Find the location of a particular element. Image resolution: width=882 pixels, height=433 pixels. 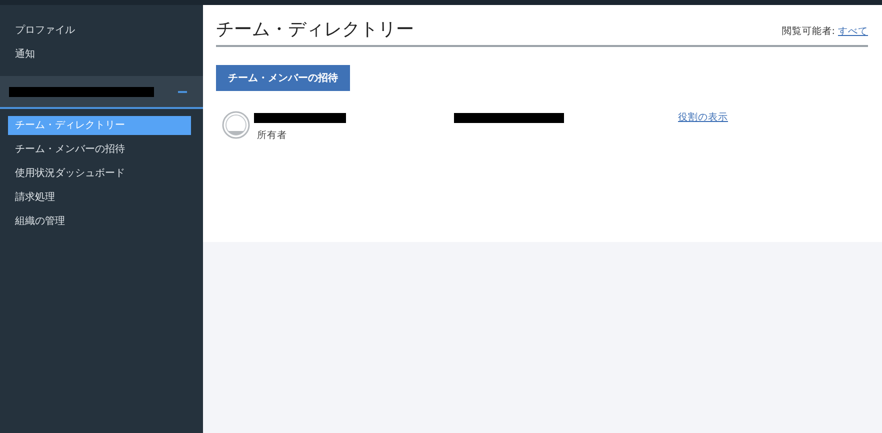

sidebar-item: 請求処理 is located at coordinates (99, 197).